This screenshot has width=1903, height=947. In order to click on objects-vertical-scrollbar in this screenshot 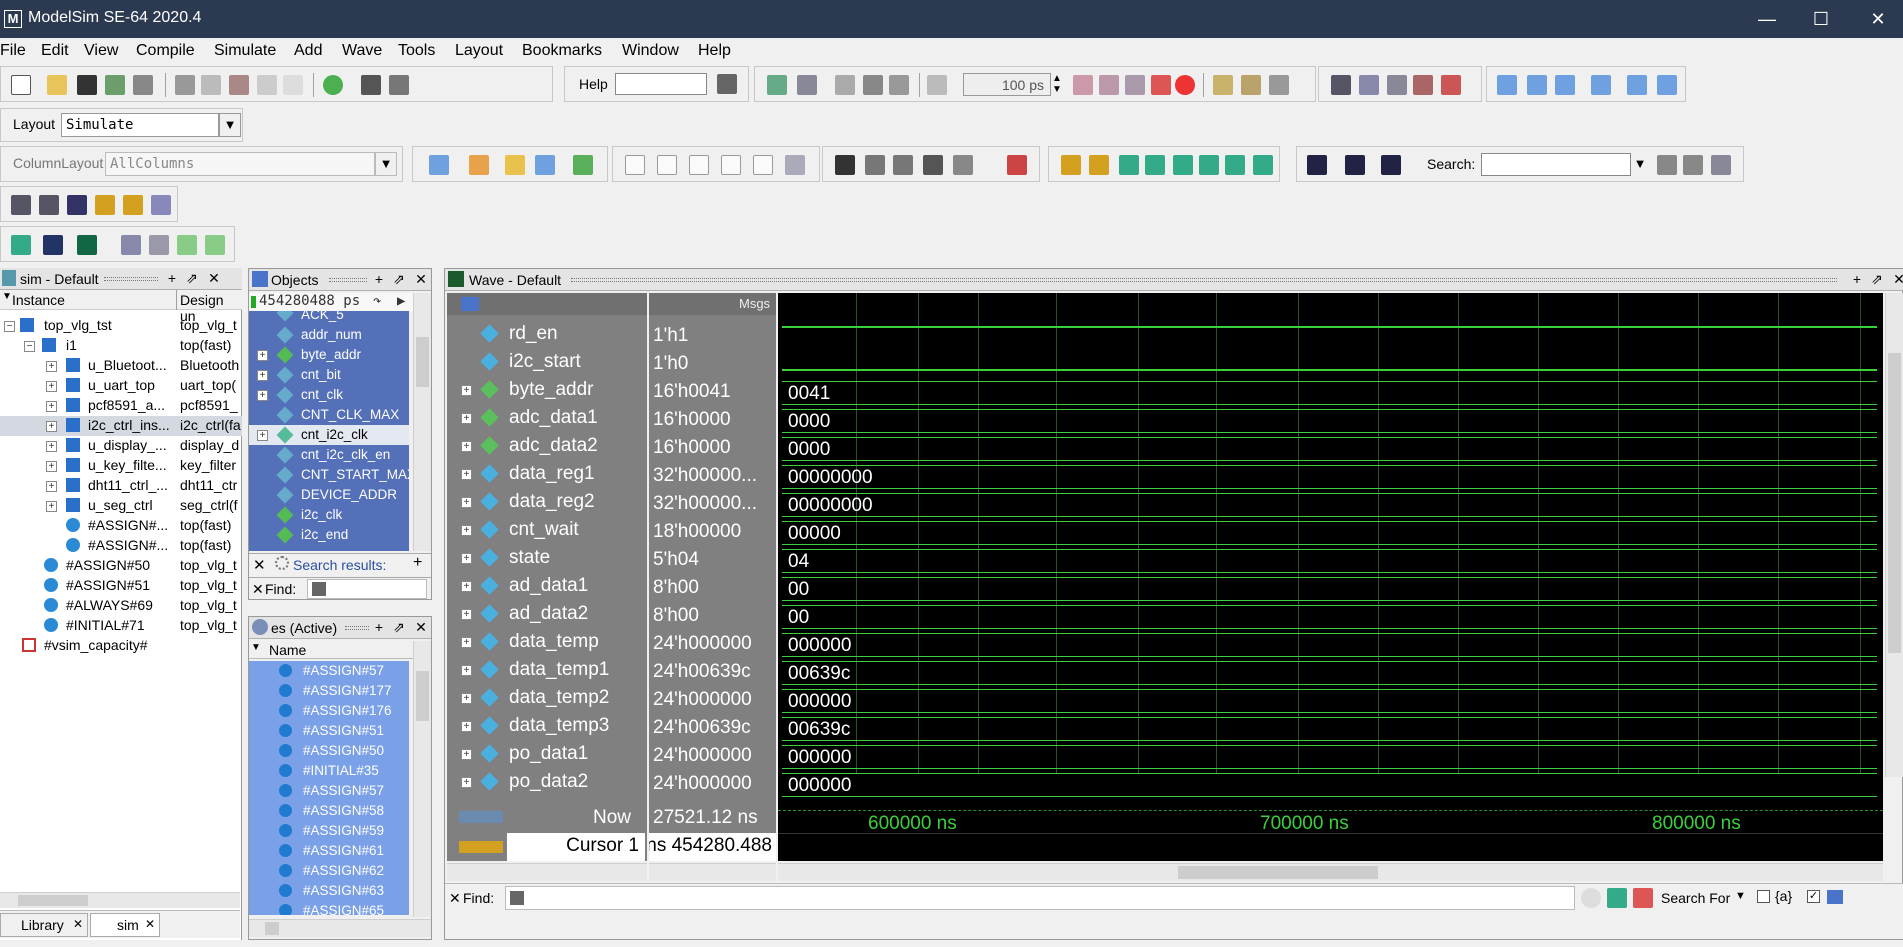, I will do `click(422, 422)`.